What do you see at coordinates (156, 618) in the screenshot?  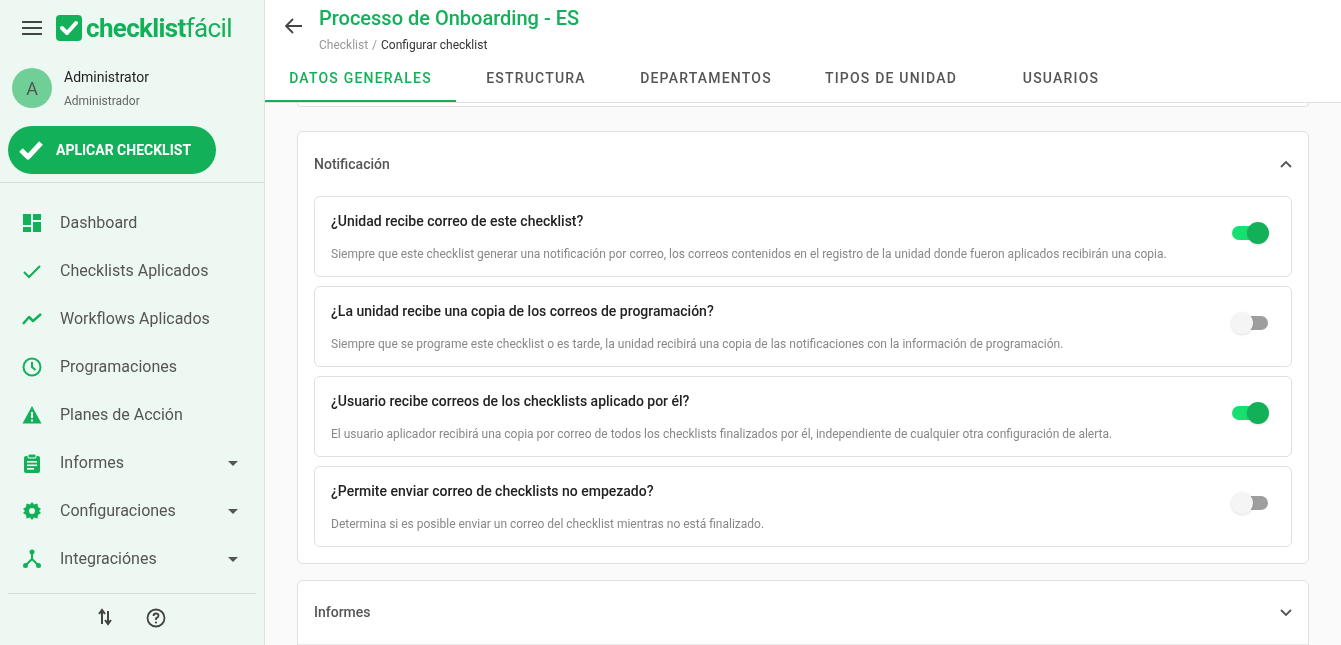 I see `help-icon` at bounding box center [156, 618].